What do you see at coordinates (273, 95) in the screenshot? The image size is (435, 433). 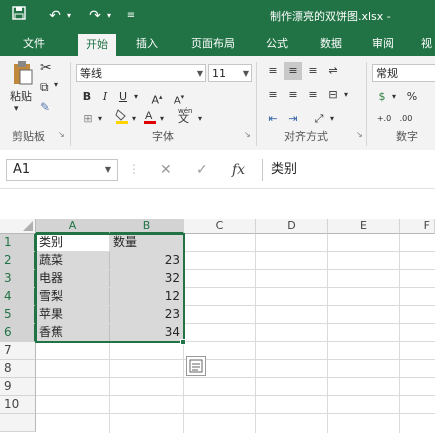 I see `align-left-icon: ≡` at bounding box center [273, 95].